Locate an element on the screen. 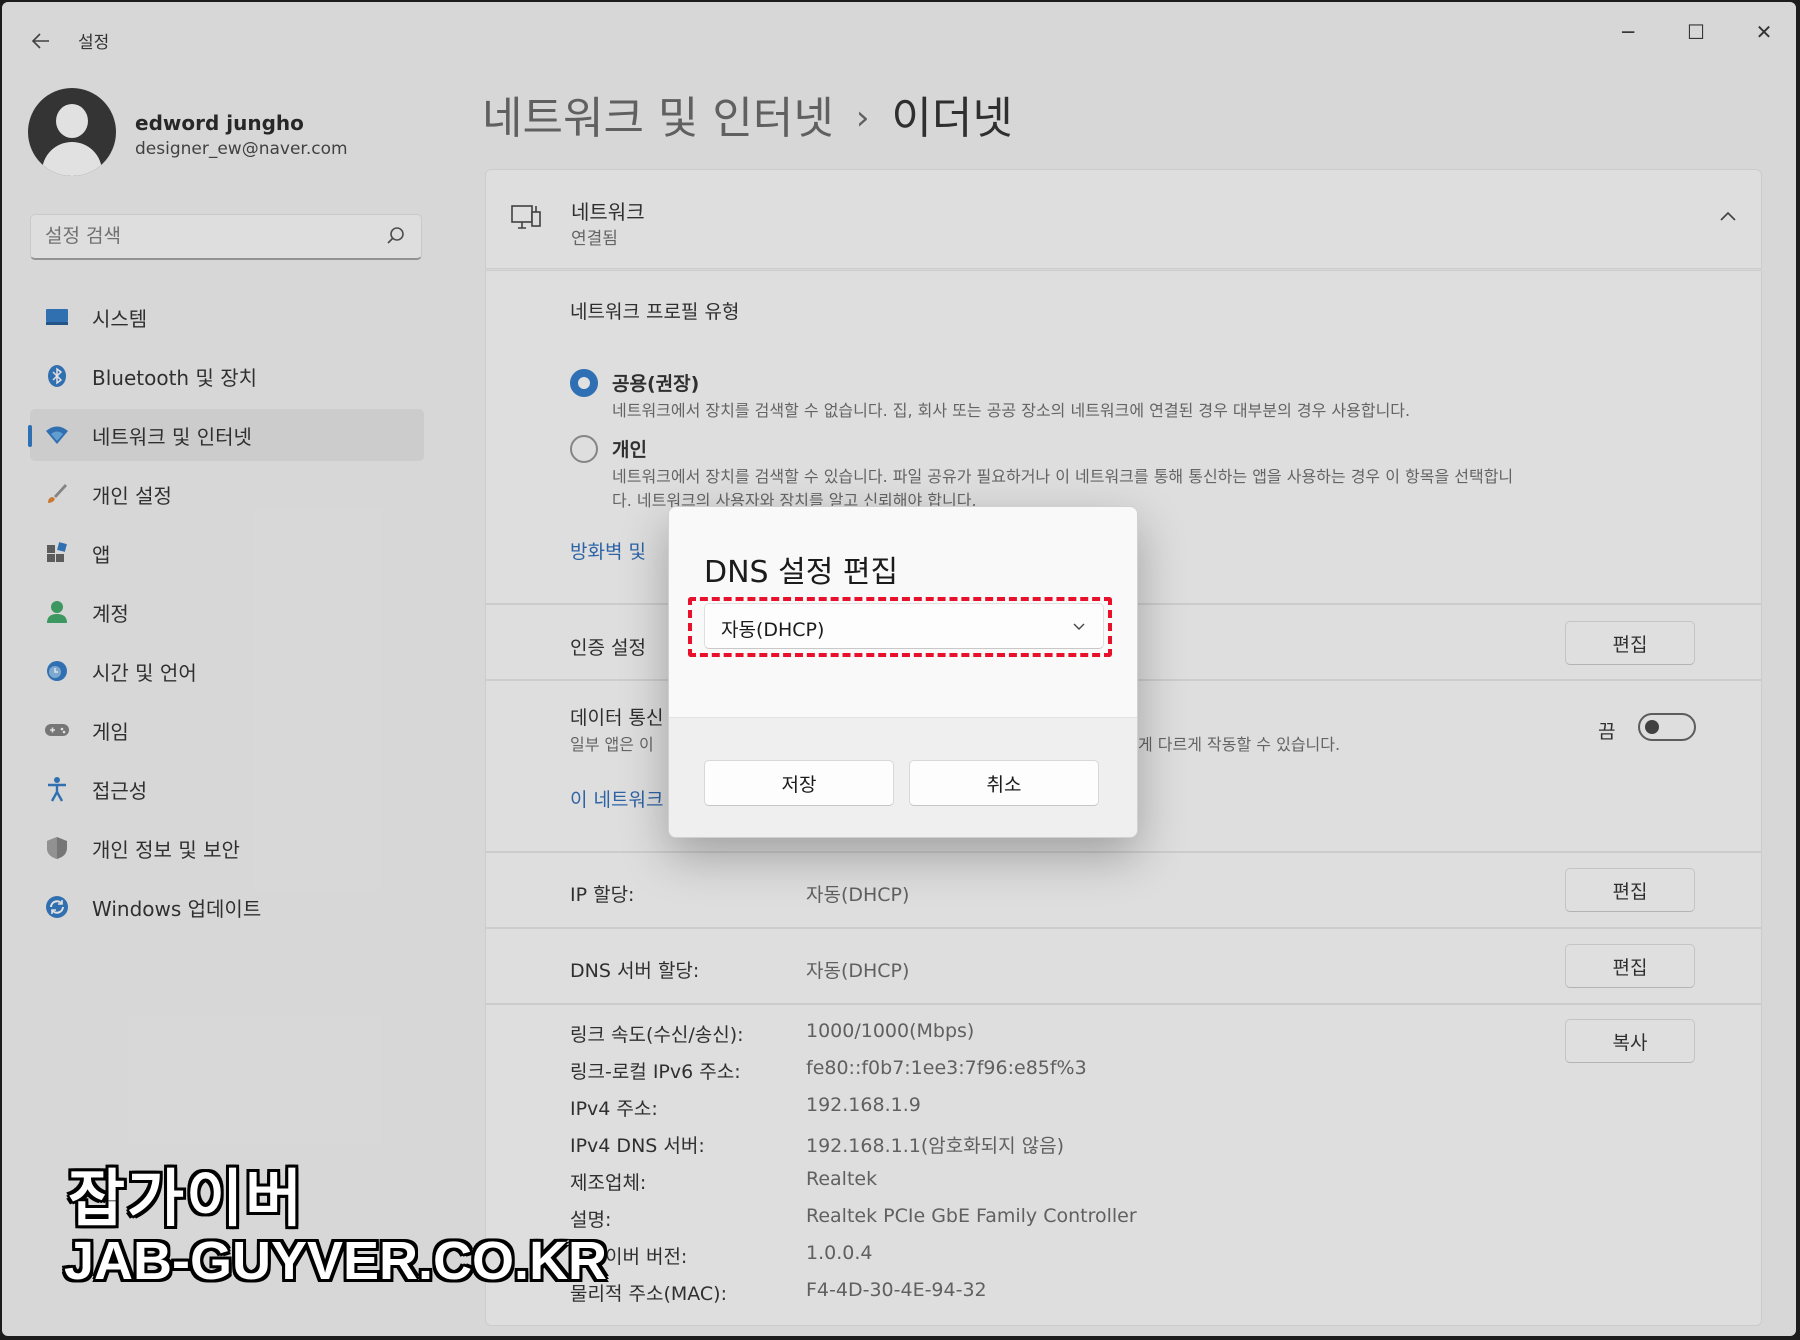 The width and height of the screenshot is (1800, 1340). watermark-title: 잡가이버 is located at coordinates (186, 1198).